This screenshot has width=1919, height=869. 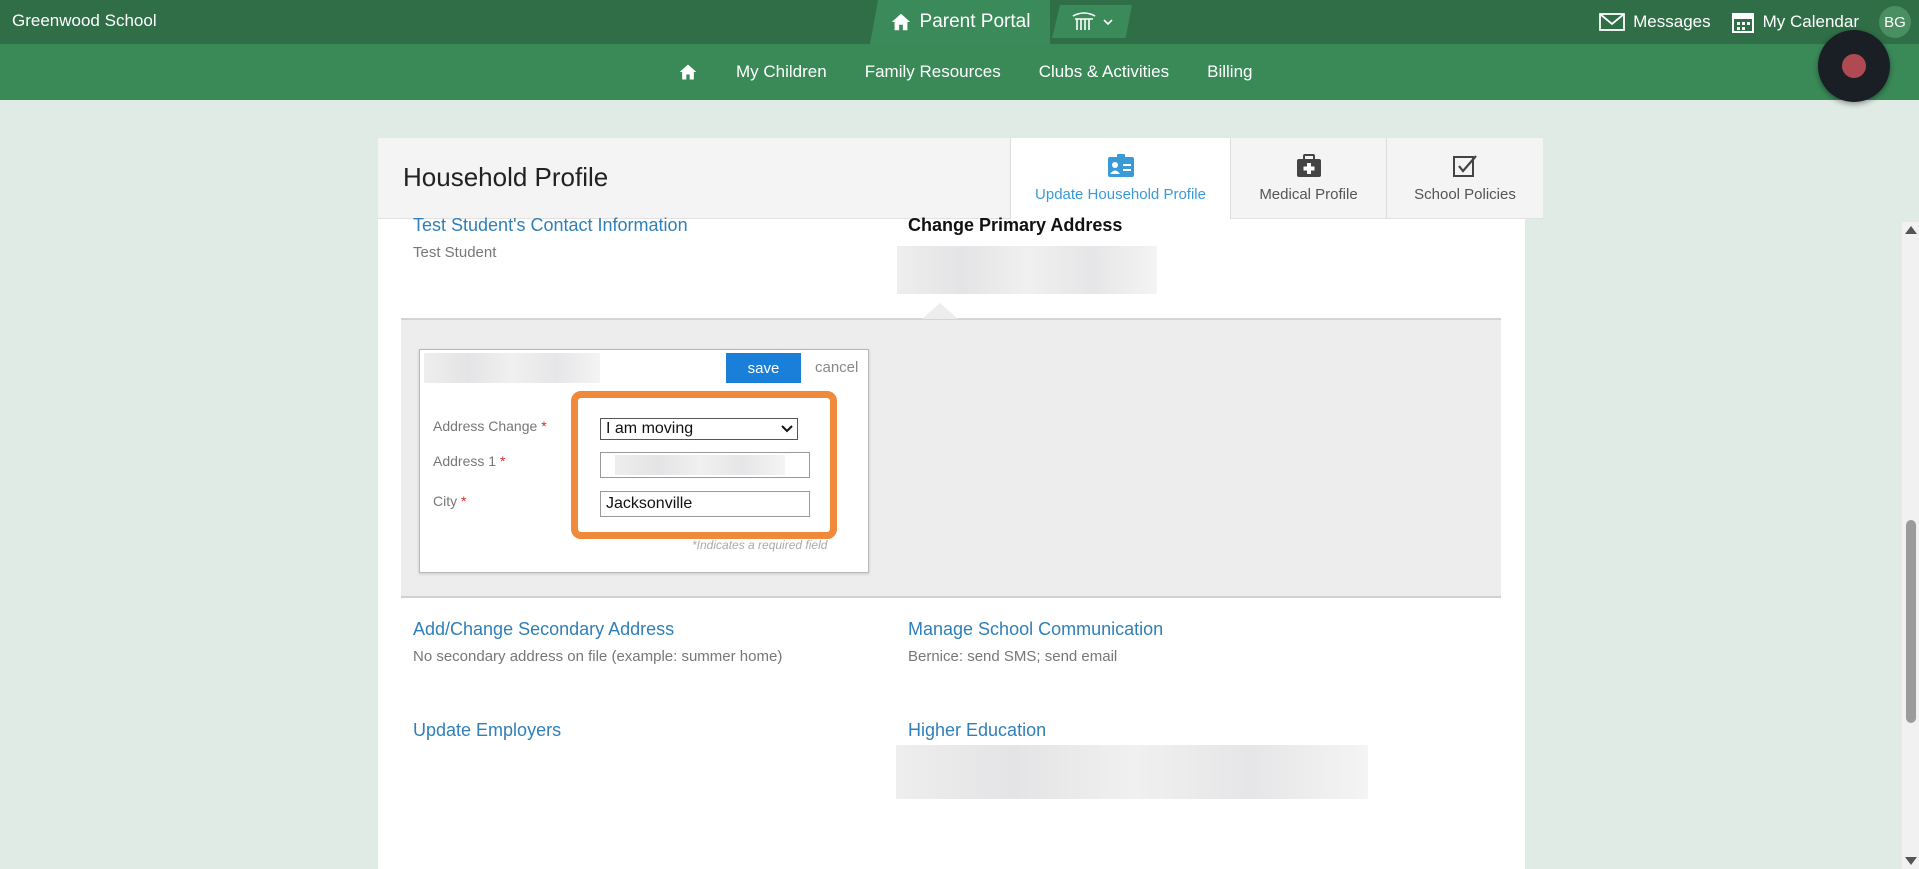 What do you see at coordinates (1120, 178) in the screenshot?
I see `tab-update-household-profile: Update Household Profile` at bounding box center [1120, 178].